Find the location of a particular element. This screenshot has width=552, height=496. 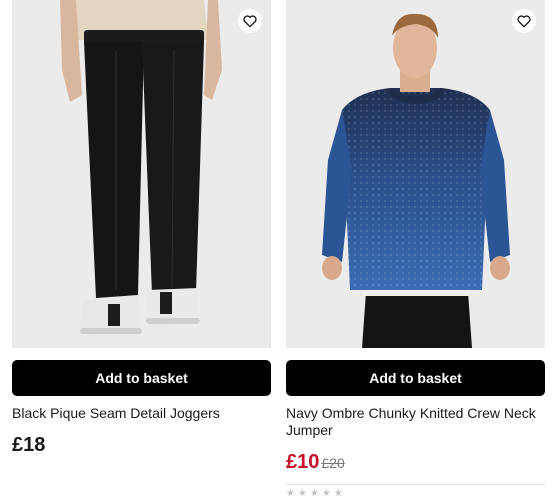

product-price: £18 is located at coordinates (29, 445).